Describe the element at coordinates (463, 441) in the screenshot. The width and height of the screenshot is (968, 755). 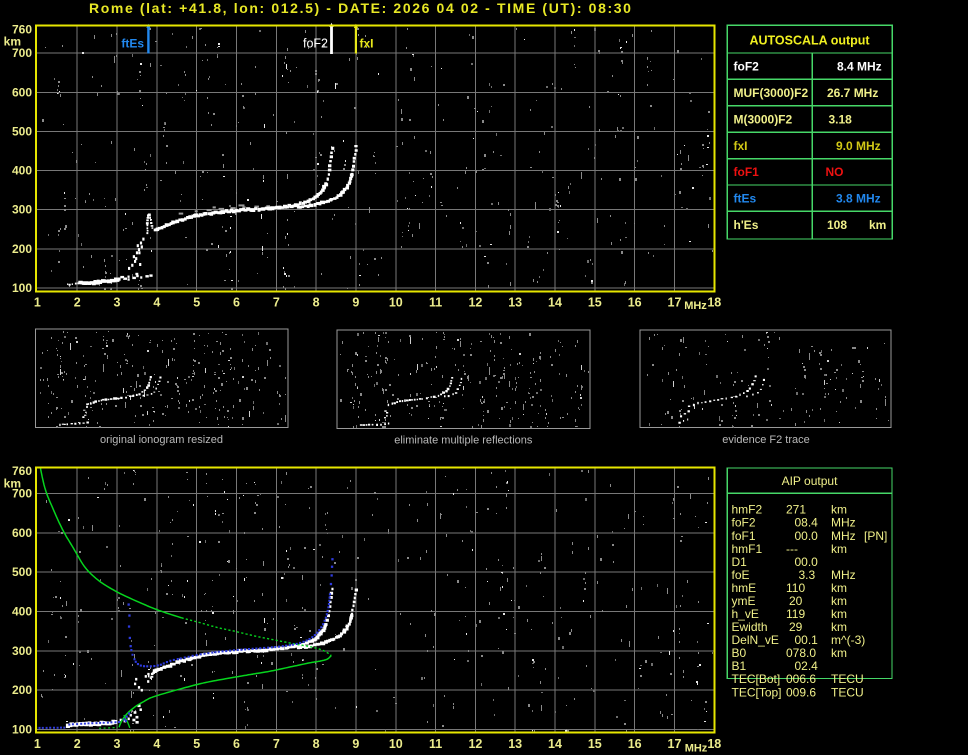
I see `svg-text: eliminate multiple reflections` at that location.